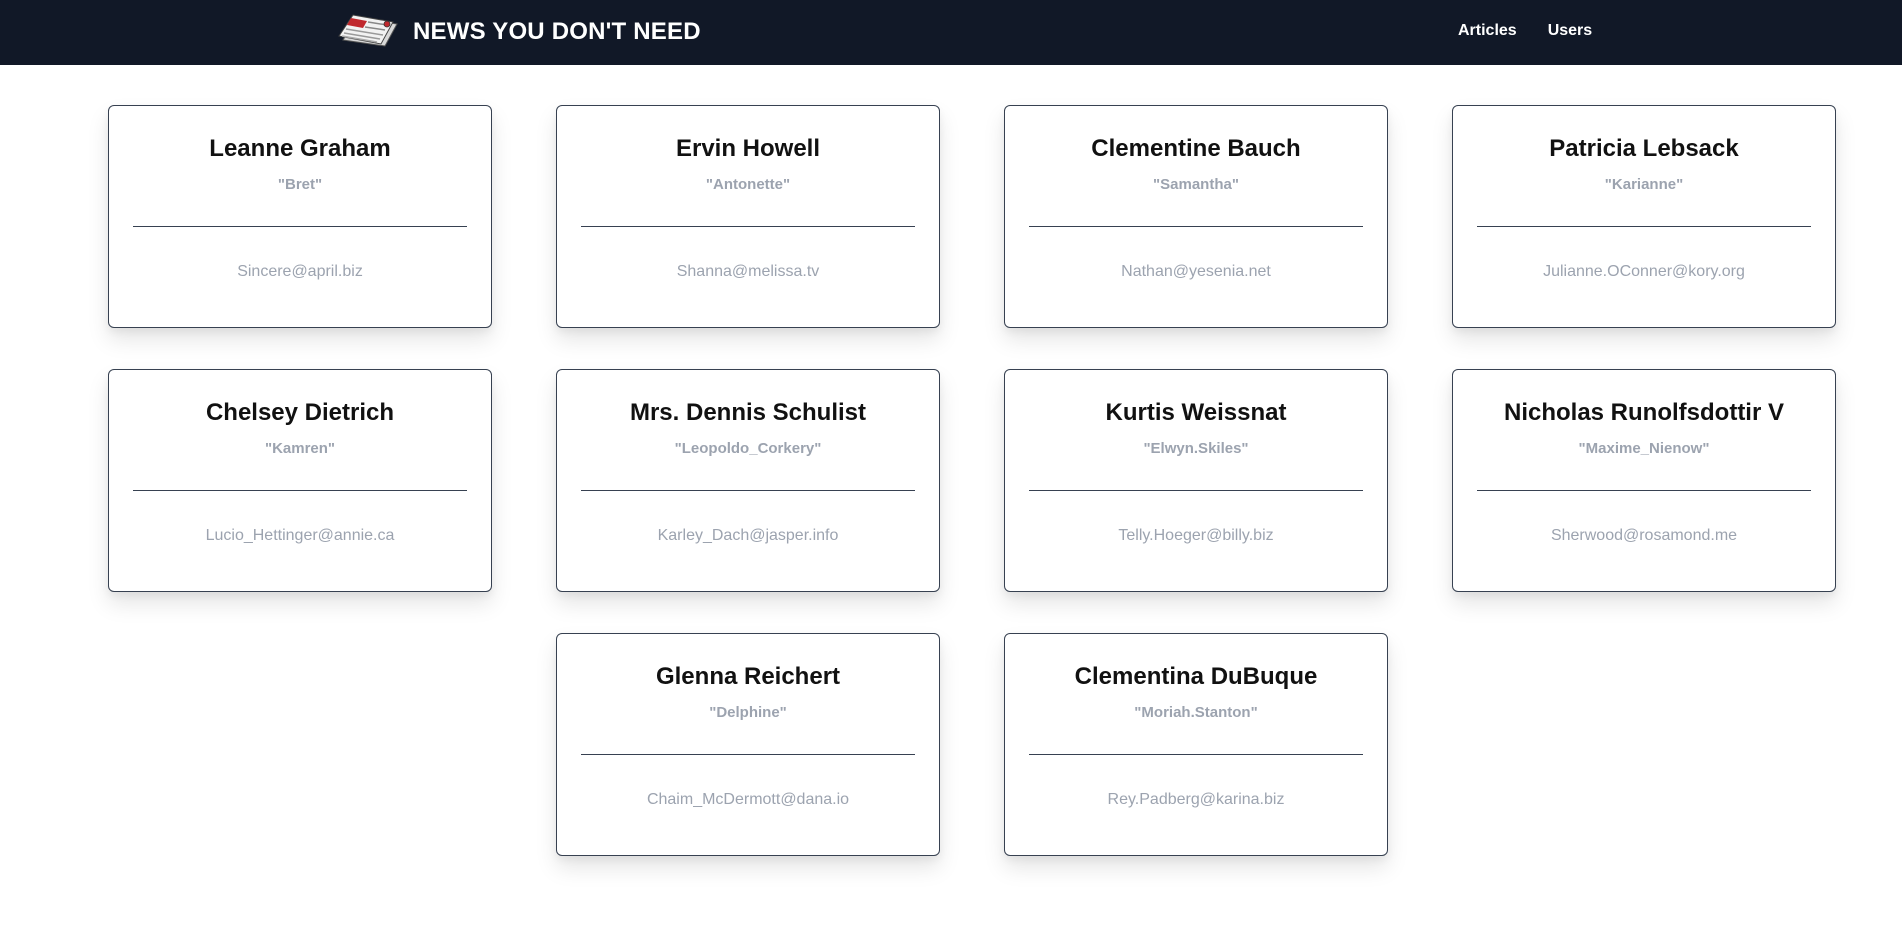 The width and height of the screenshot is (1902, 934). I want to click on nav-link-articles: Articles, so click(1487, 31).